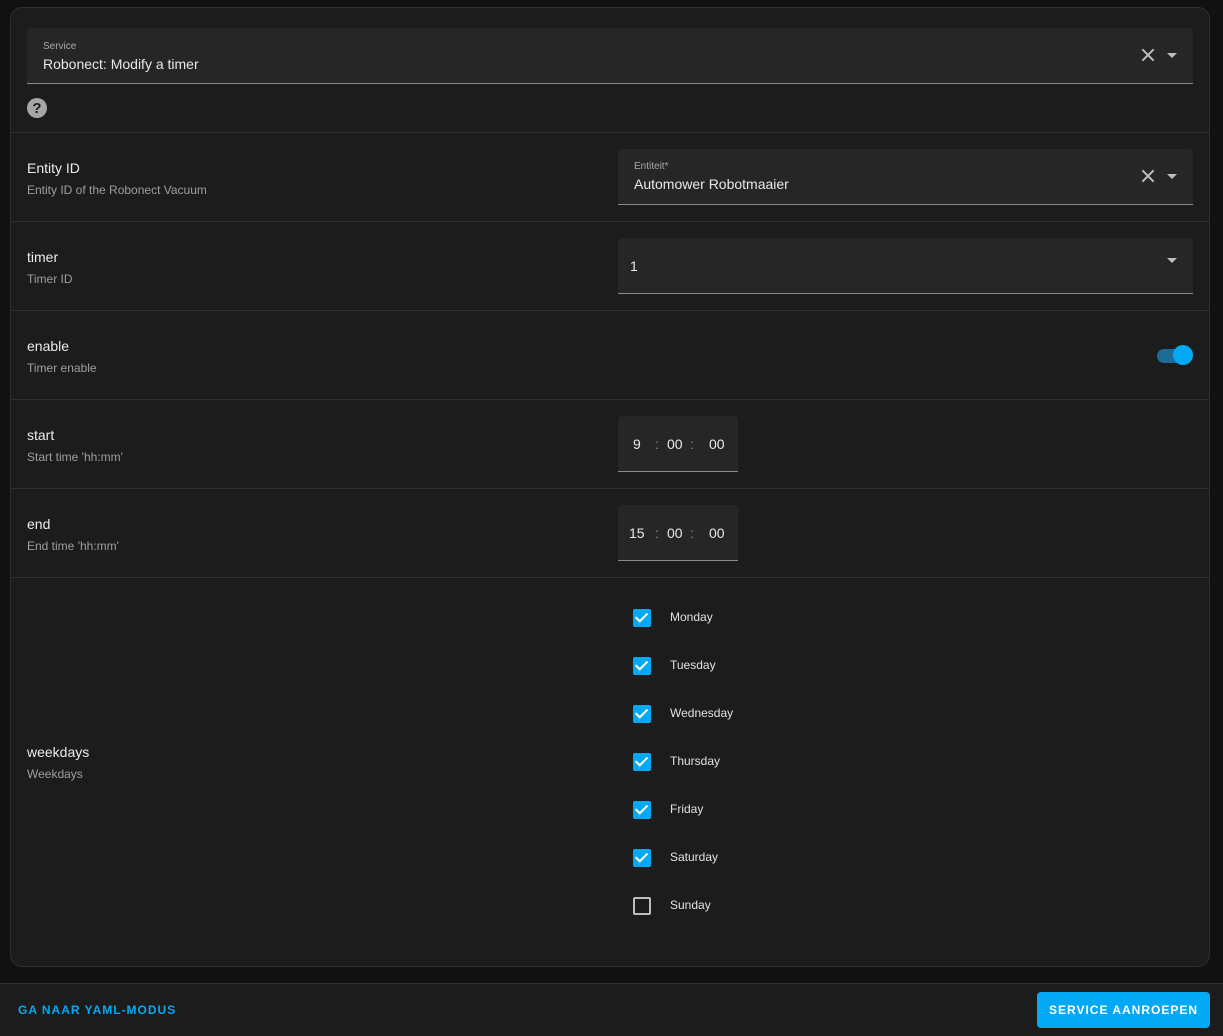 The height and width of the screenshot is (1036, 1223). I want to click on row-description: Timer ID, so click(50, 279).